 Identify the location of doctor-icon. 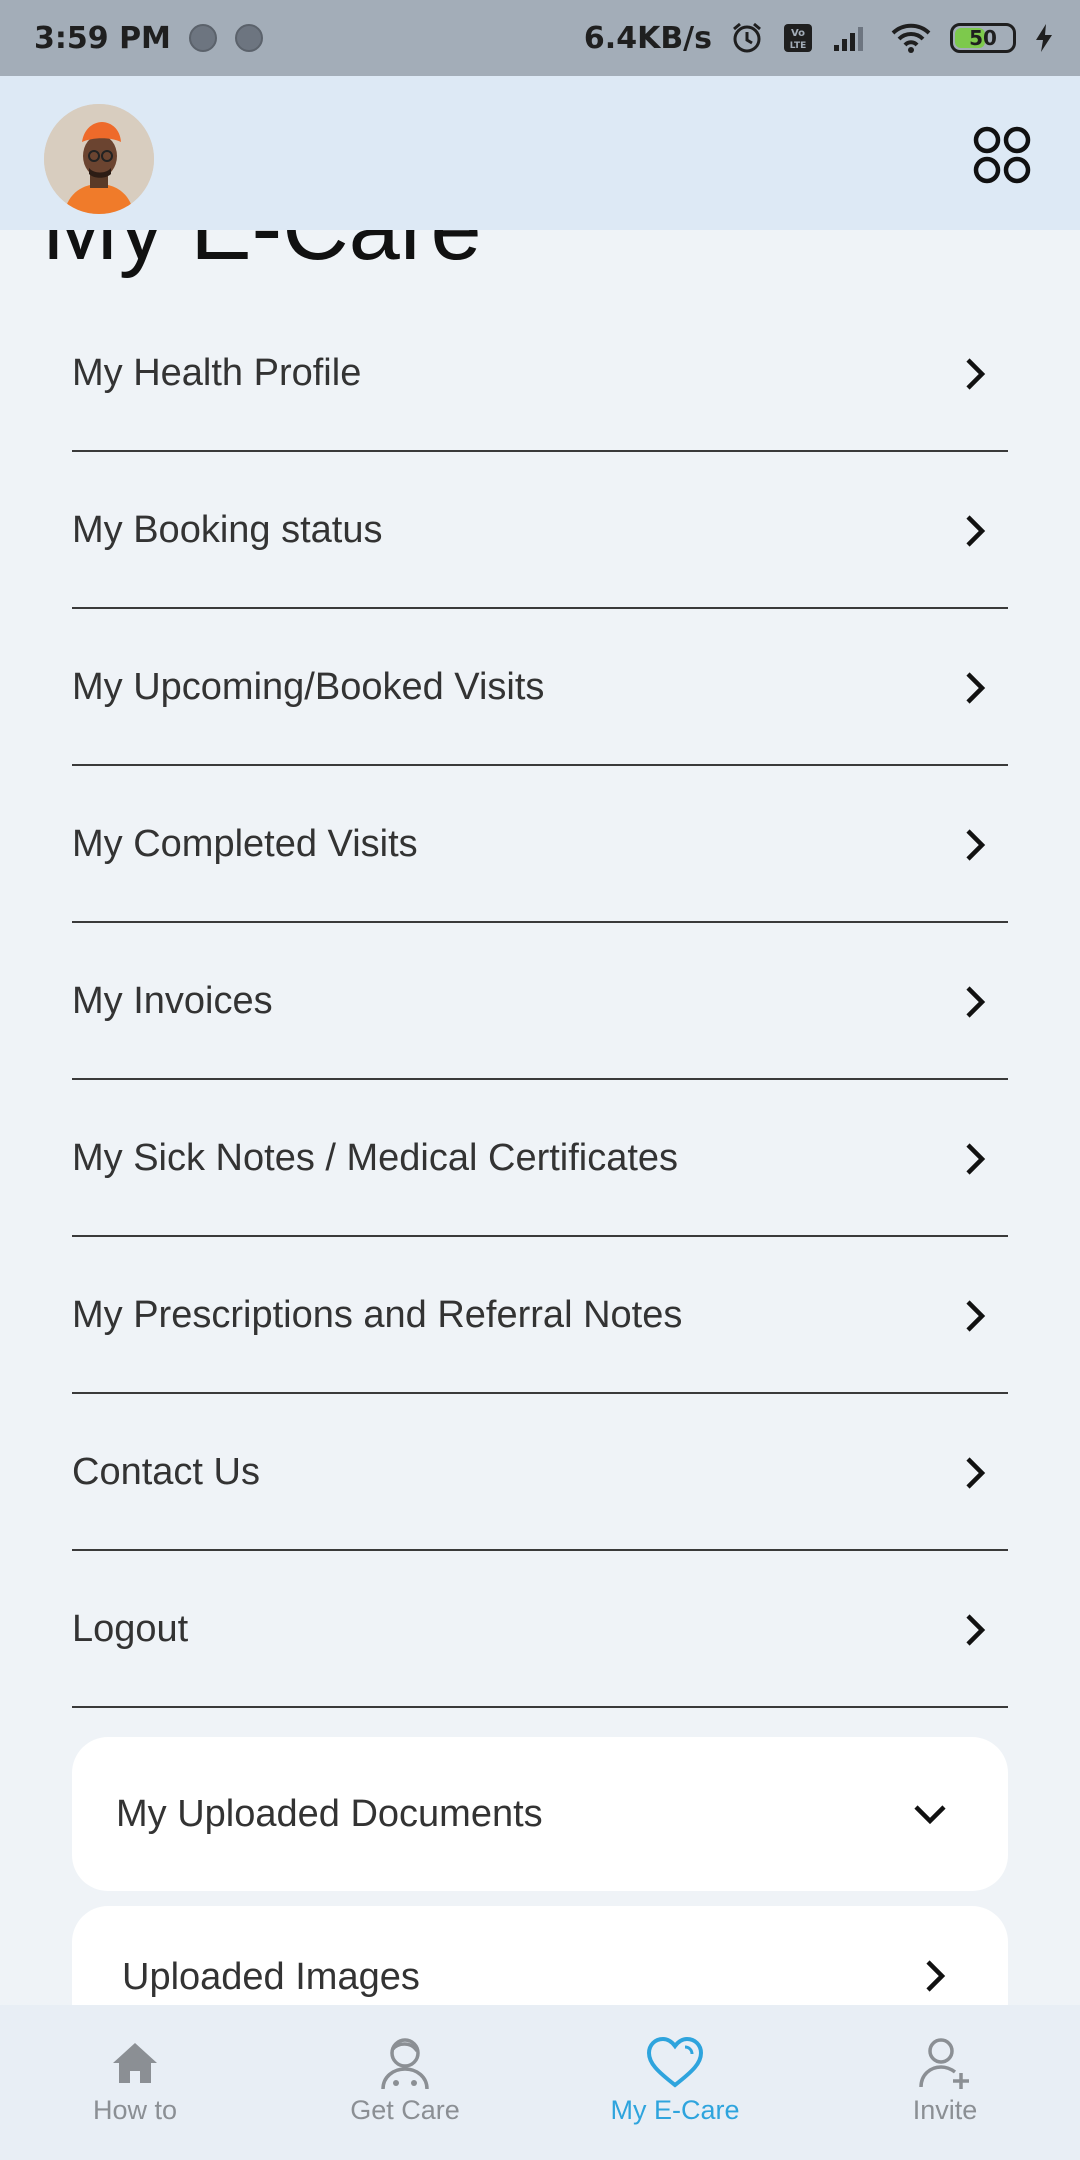
(405, 2064).